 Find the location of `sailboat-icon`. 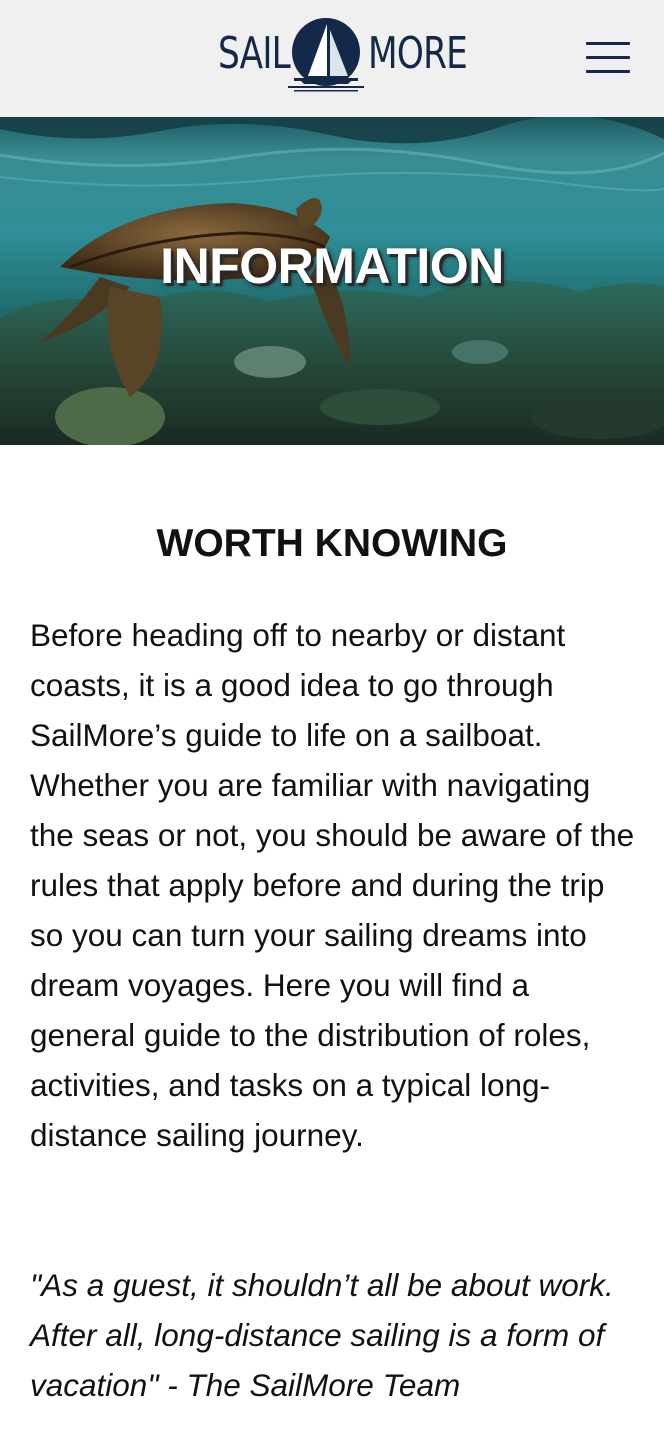

sailboat-icon is located at coordinates (326, 55).